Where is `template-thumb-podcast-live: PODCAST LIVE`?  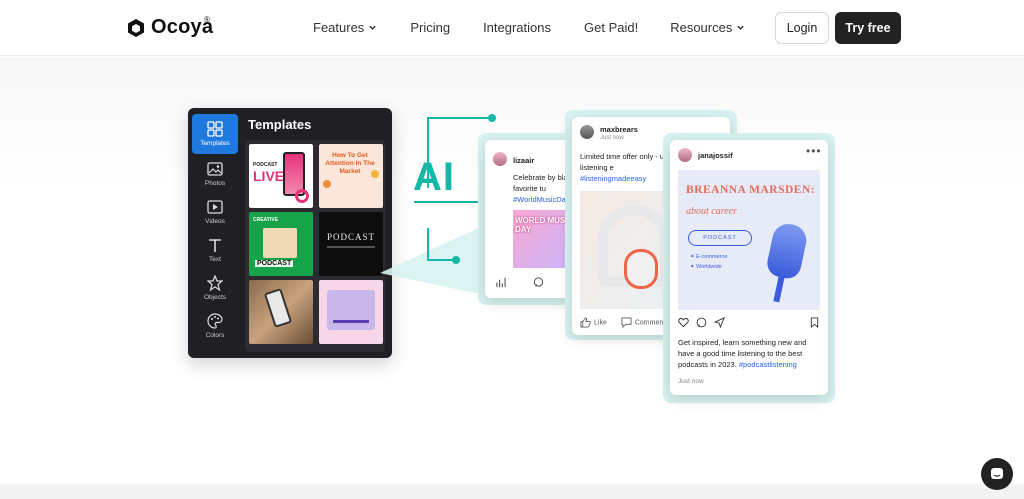
template-thumb-podcast-live: PODCAST LIVE is located at coordinates (281, 176).